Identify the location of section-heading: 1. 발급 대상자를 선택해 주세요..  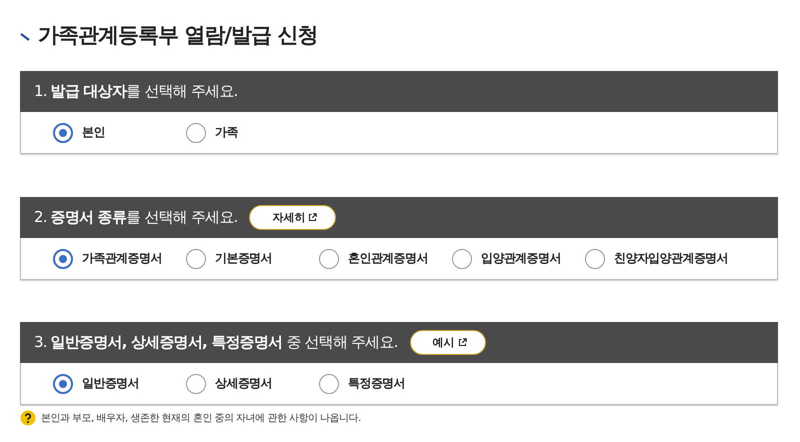
(136, 91).